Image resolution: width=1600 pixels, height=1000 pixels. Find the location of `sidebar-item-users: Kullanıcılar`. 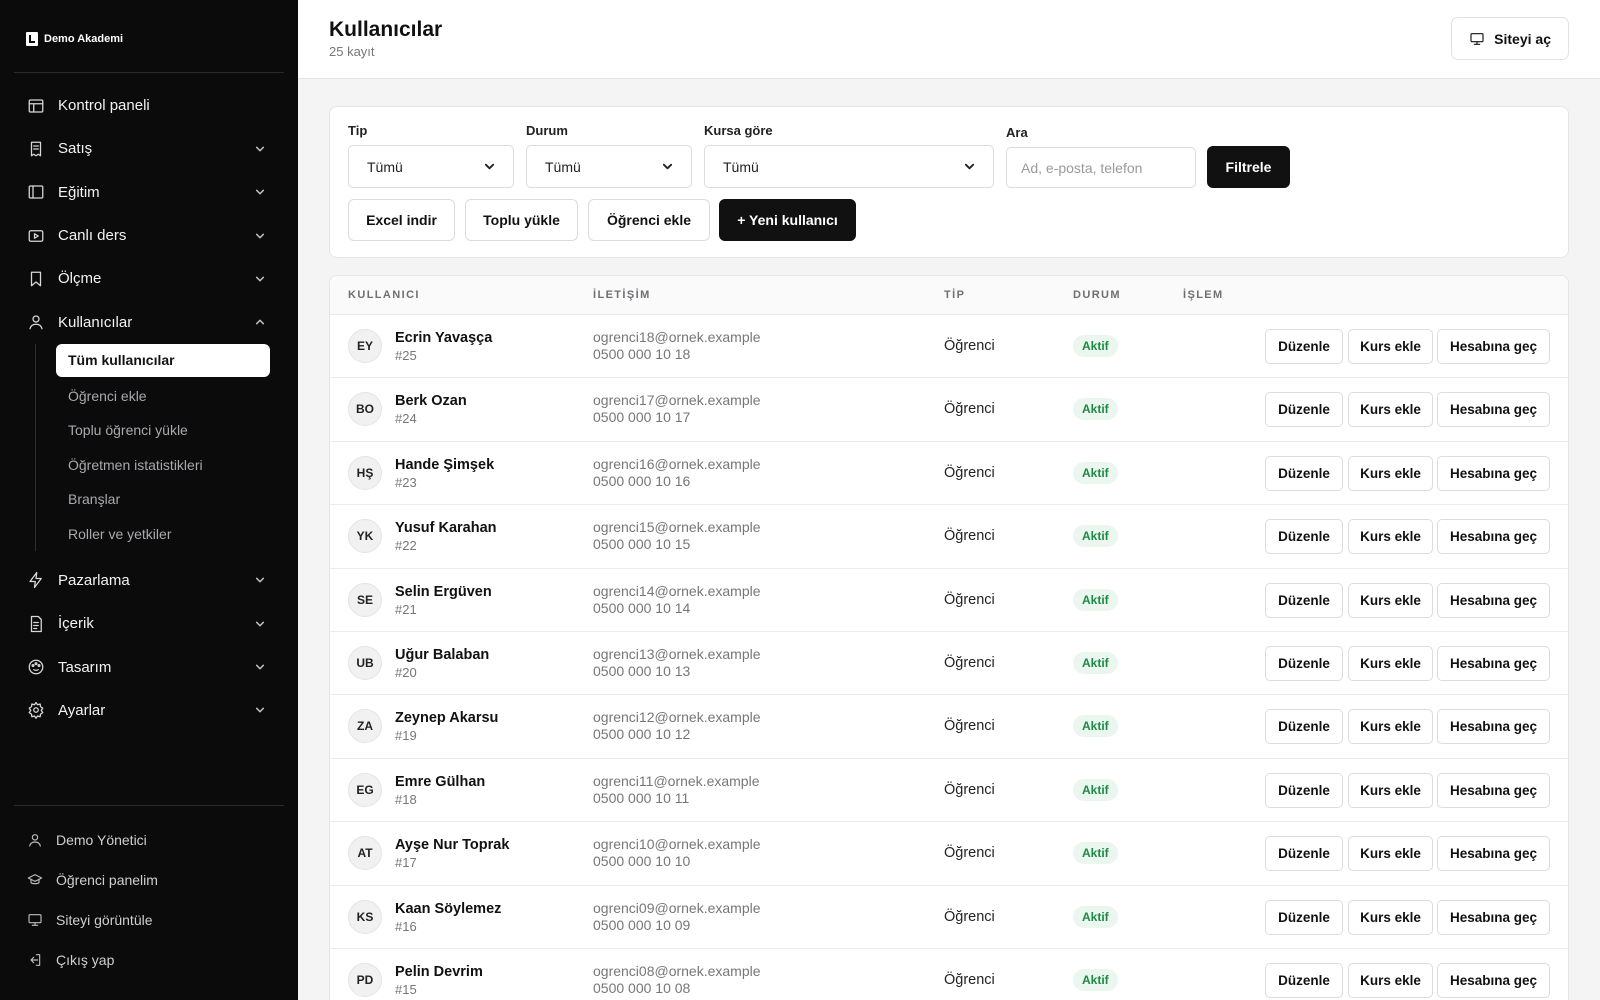

sidebar-item-users: Kullanıcılar is located at coordinates (149, 321).